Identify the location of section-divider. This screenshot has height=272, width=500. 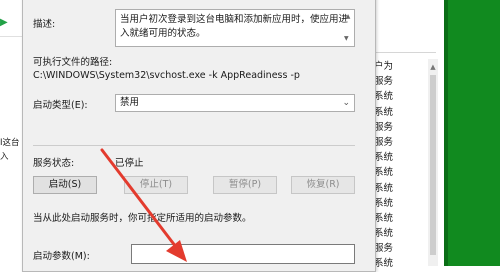
(194, 145).